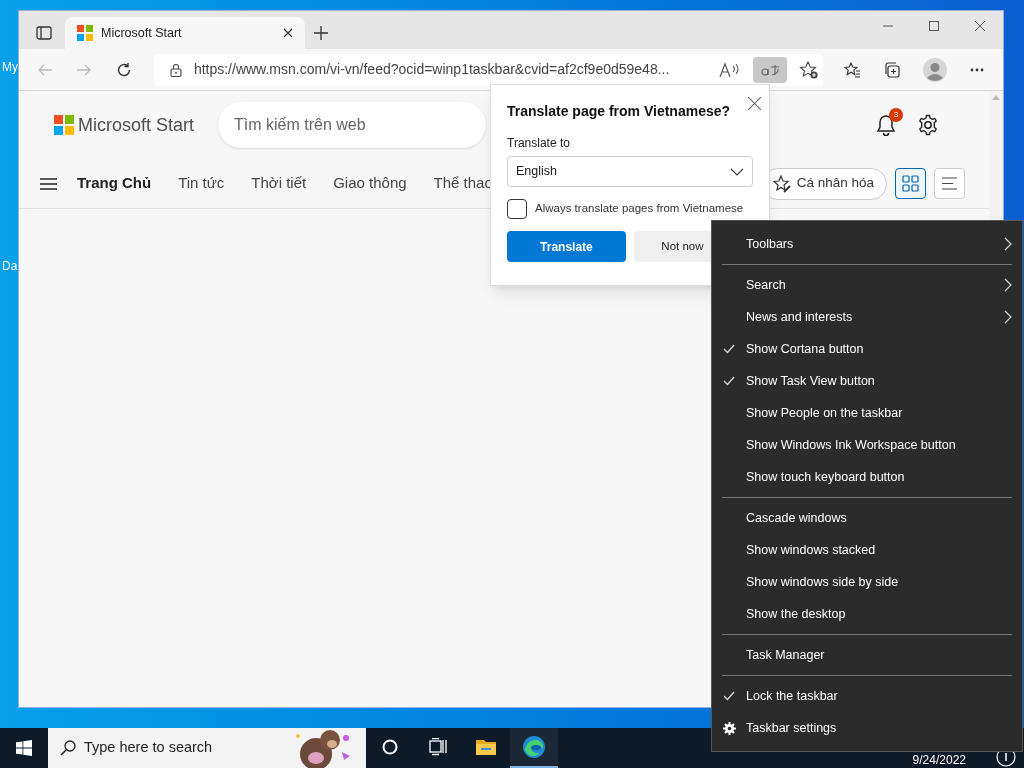 The height and width of the screenshot is (768, 1024). I want to click on menu-item: Search, so click(867, 285).